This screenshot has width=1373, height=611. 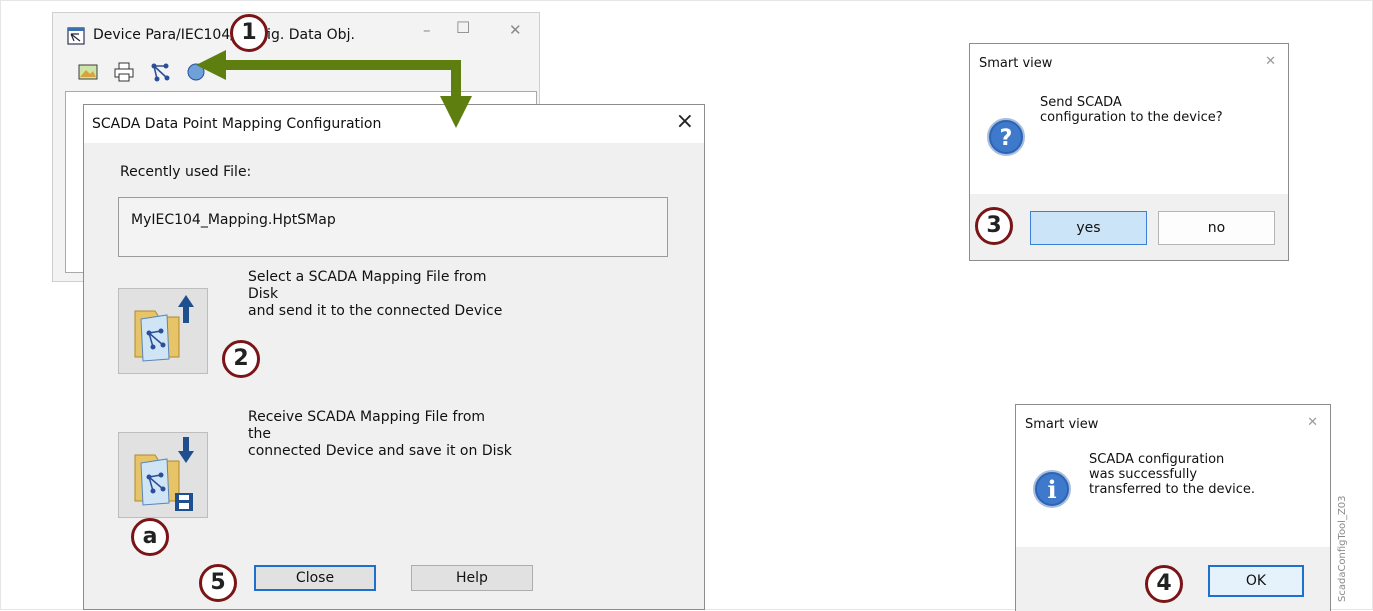 What do you see at coordinates (124, 72) in the screenshot?
I see `print-icon` at bounding box center [124, 72].